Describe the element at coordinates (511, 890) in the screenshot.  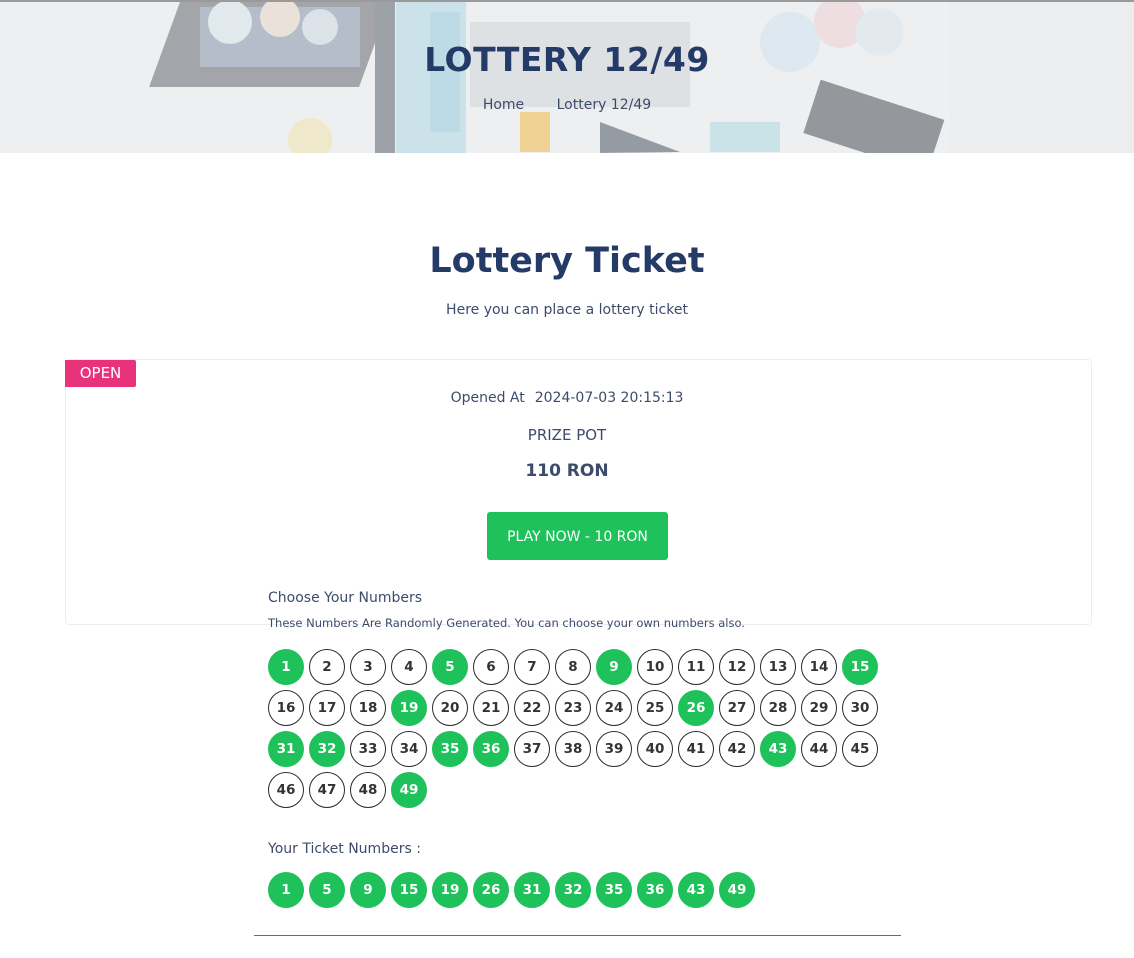
I see `ticket-numbers-list: 1 5 9 15 19 26 31 32 35 36 43 49` at that location.